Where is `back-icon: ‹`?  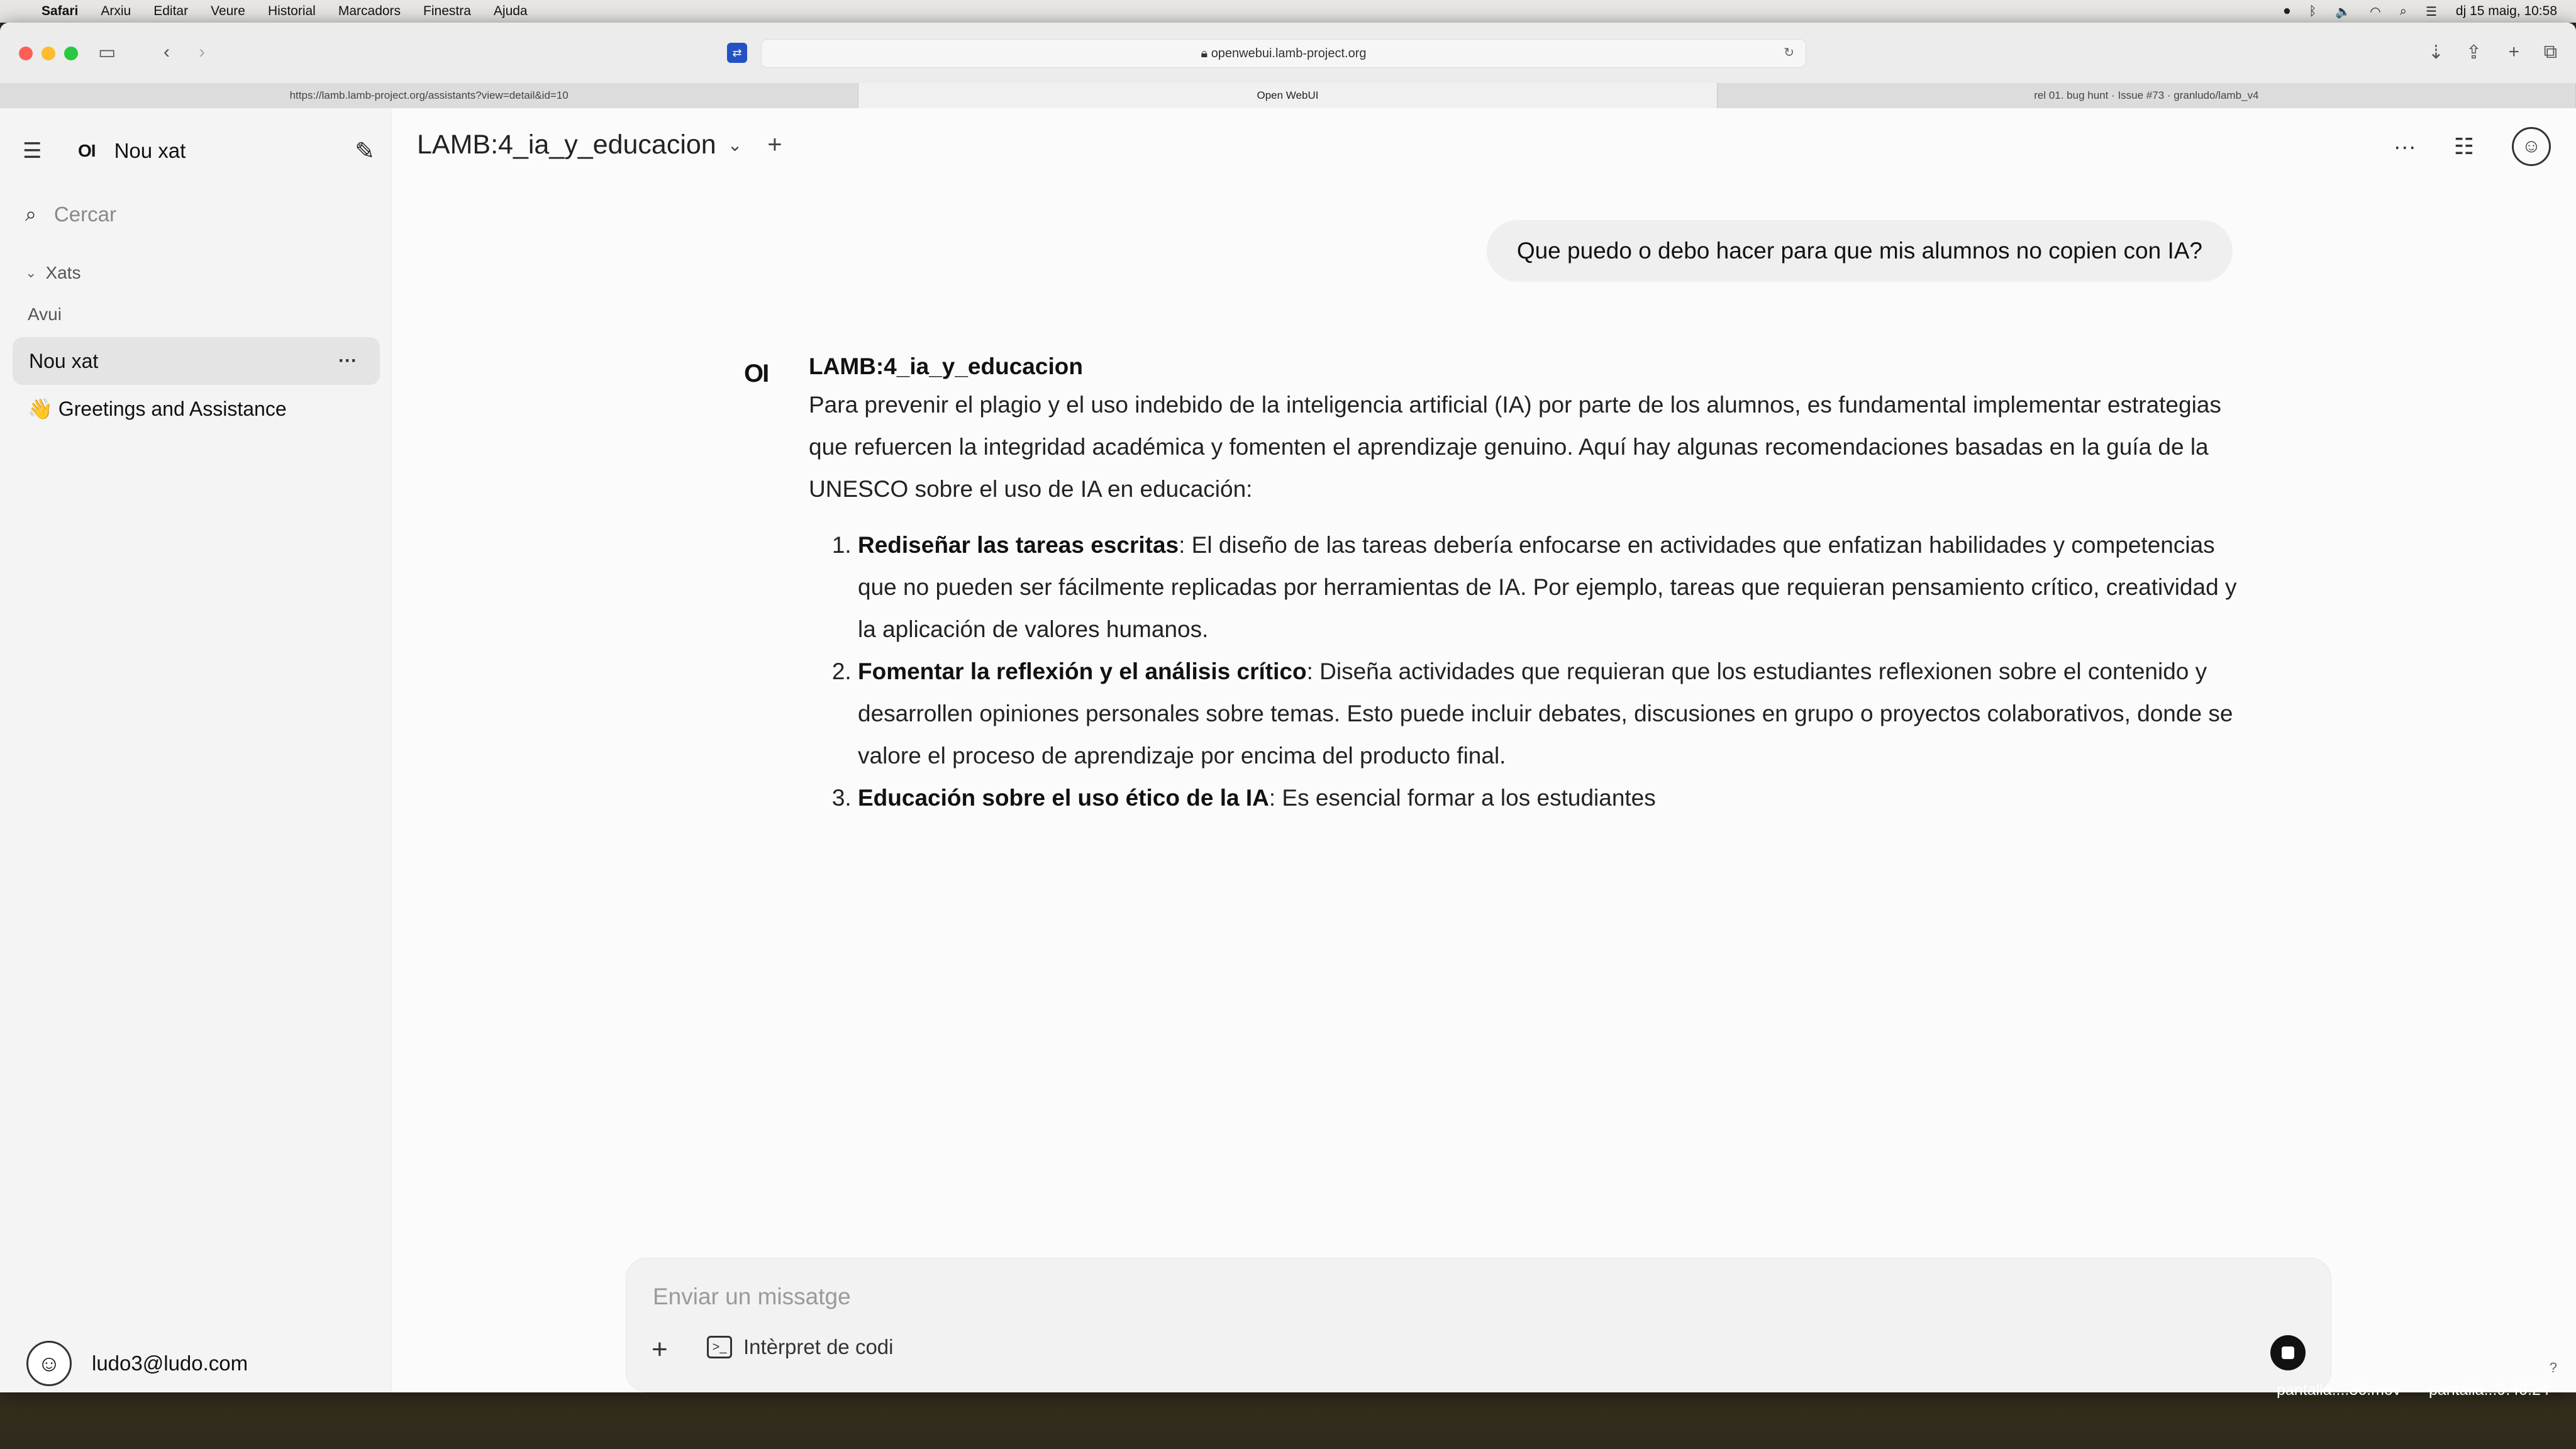
back-icon: ‹ is located at coordinates (167, 52).